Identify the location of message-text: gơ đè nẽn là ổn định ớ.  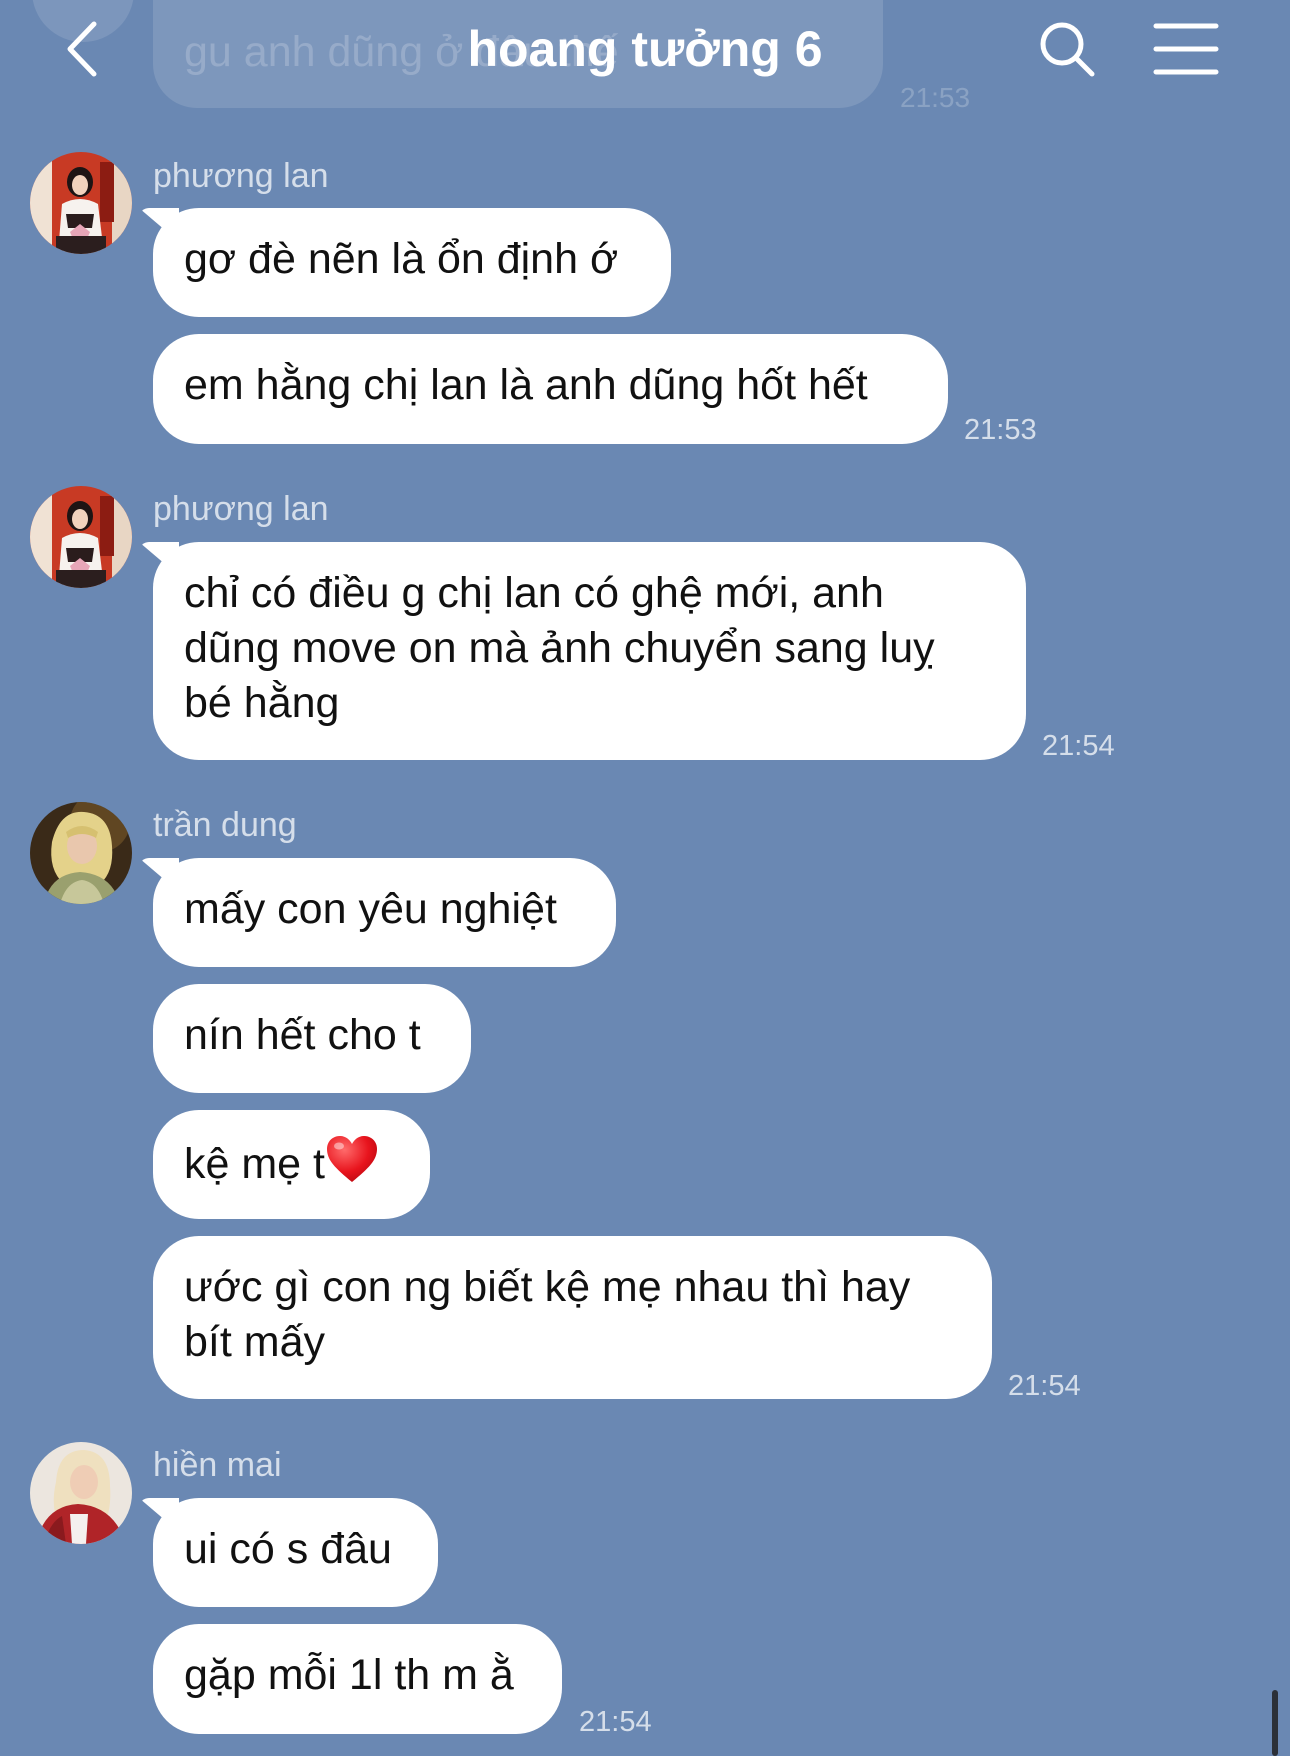
(401, 259).